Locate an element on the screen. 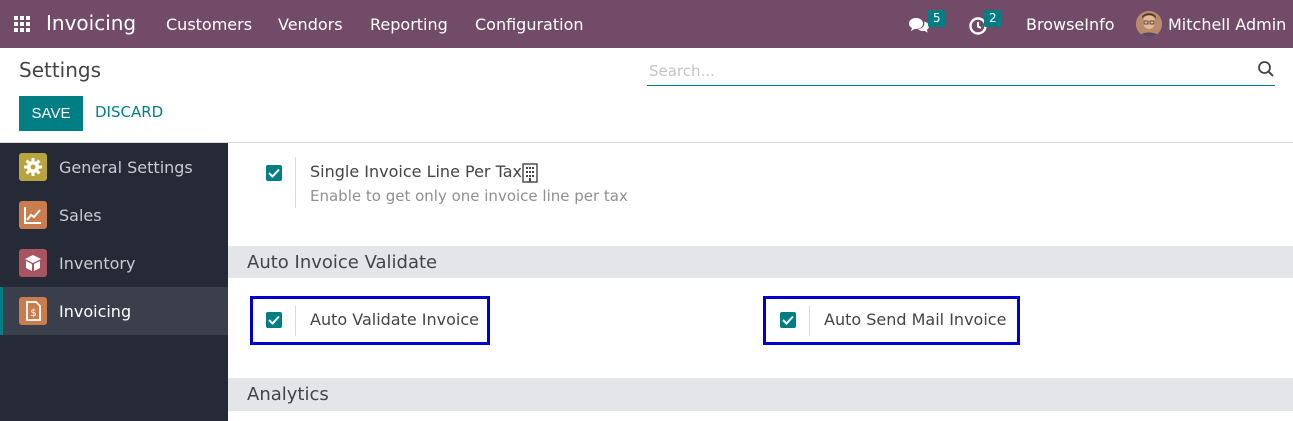 The image size is (1293, 421). invoice-icon: $ is located at coordinates (33, 311).